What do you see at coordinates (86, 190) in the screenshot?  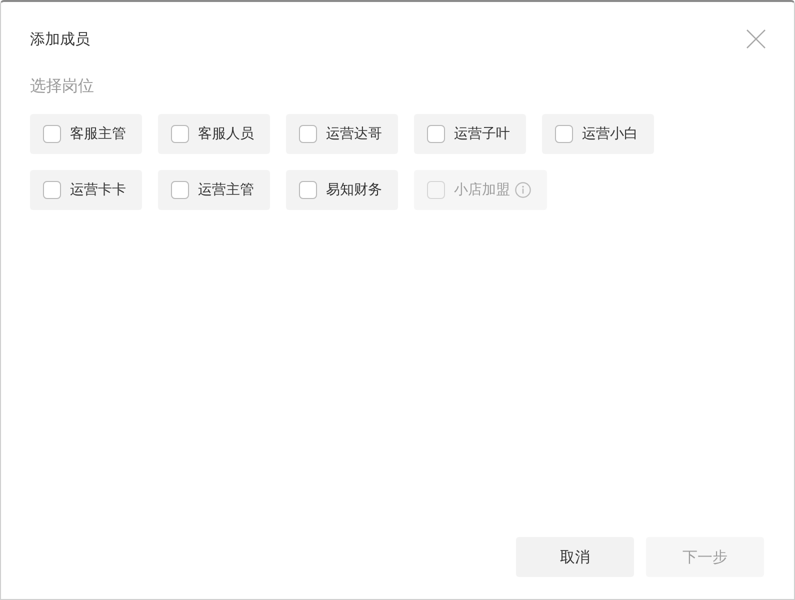 I see `role-option: 运营卡卡` at bounding box center [86, 190].